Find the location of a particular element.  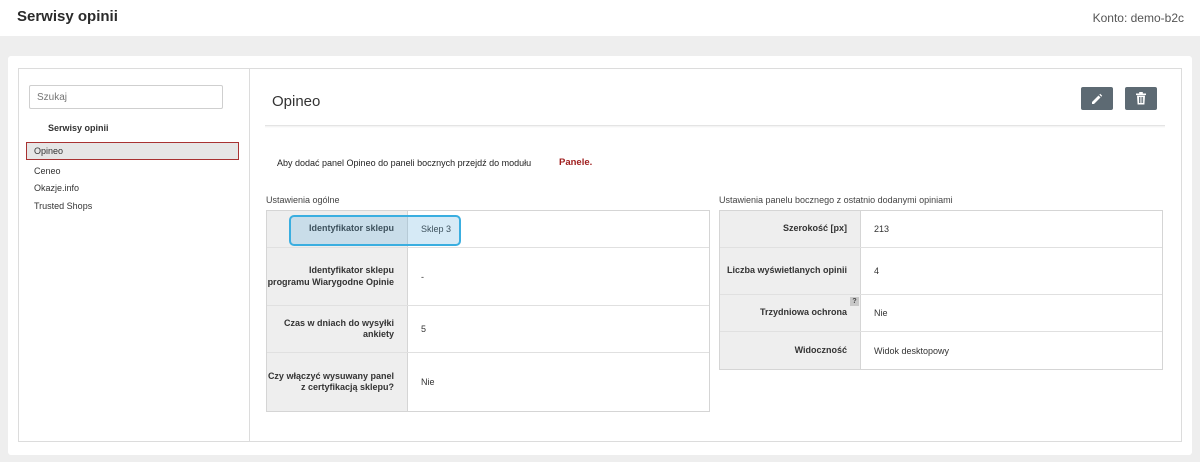

delete-button is located at coordinates (1141, 98).